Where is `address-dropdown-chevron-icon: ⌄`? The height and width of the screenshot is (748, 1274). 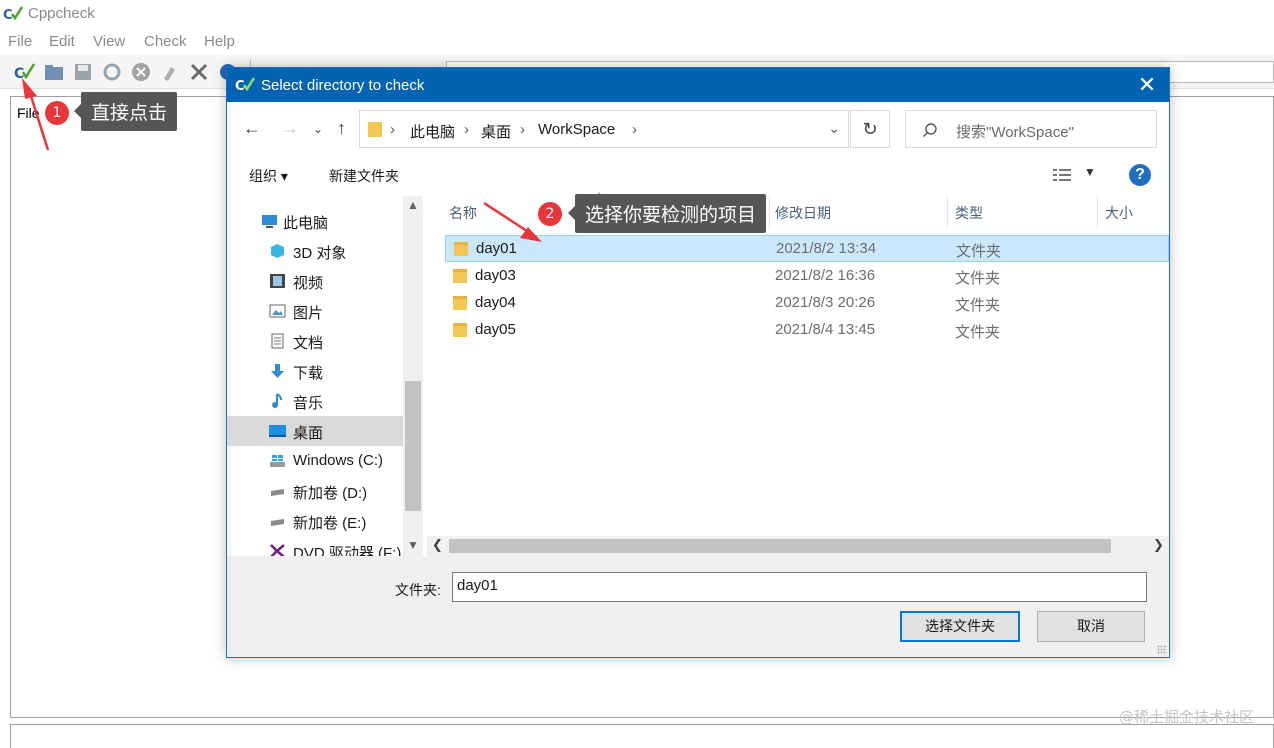 address-dropdown-chevron-icon: ⌄ is located at coordinates (834, 128).